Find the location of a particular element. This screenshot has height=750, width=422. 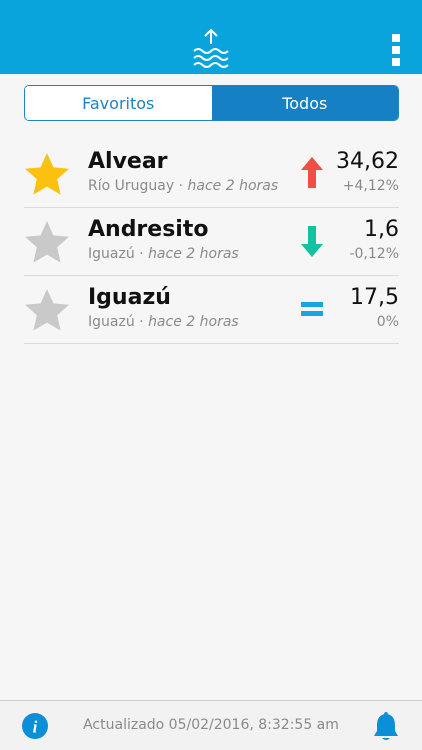

change-percent: -0,12% is located at coordinates (374, 254).